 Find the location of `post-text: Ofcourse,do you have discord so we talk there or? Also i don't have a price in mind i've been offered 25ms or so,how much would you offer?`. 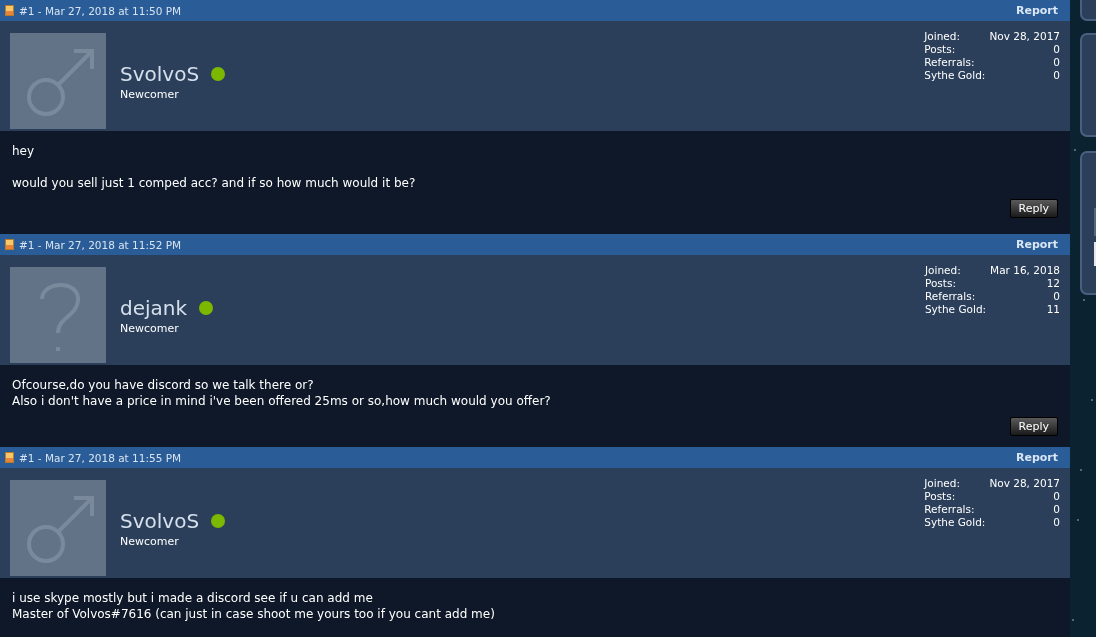

post-text: Ofcourse,do you have discord so we talk there or? Also i don't have a price in mind i've been offered 25ms or so,how much would you offer? is located at coordinates (282, 393).